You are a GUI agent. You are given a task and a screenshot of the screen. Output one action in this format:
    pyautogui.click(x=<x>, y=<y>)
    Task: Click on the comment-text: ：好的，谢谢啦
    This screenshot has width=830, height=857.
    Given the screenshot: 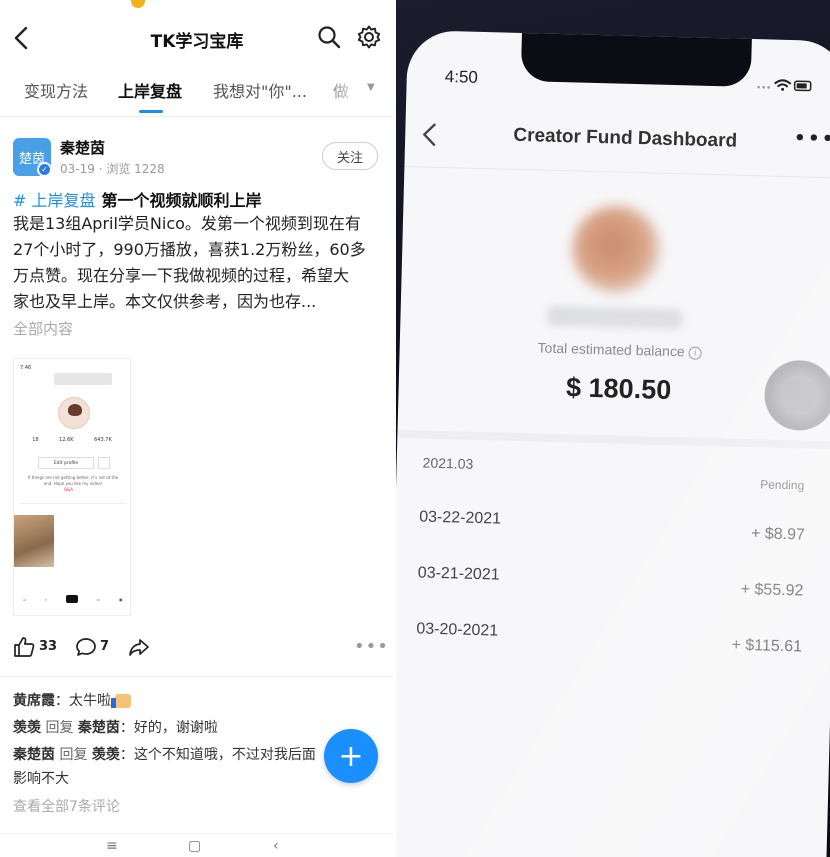 What is the action you would take?
    pyautogui.click(x=168, y=728)
    